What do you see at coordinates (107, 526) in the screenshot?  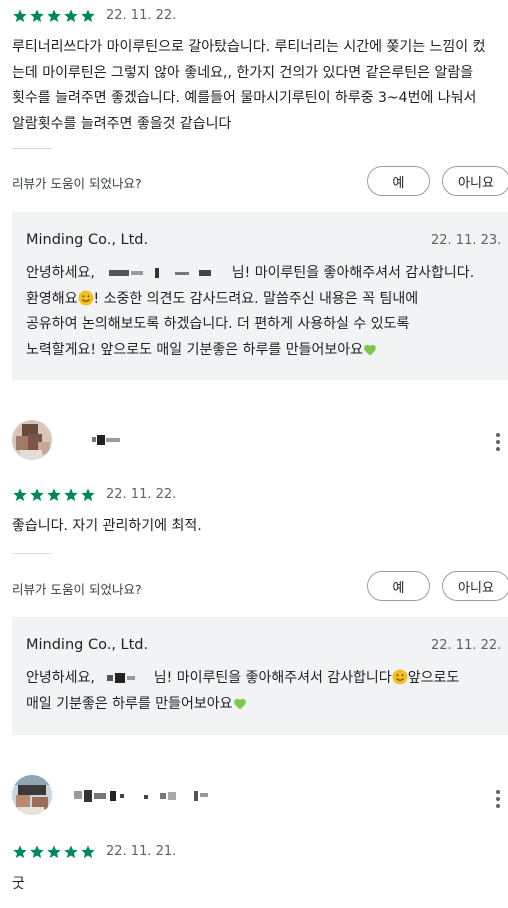 I see `review-text: 좋습니다. 자기 관리하기에 최적.` at bounding box center [107, 526].